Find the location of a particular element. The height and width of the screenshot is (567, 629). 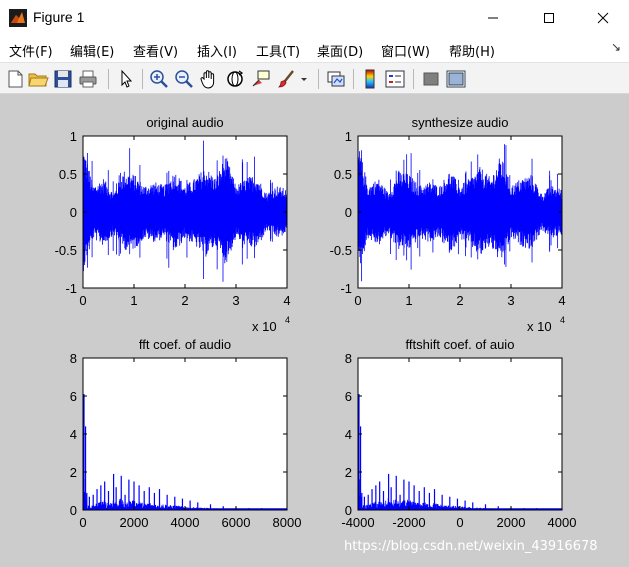

rotate-3d-button is located at coordinates (235, 79).